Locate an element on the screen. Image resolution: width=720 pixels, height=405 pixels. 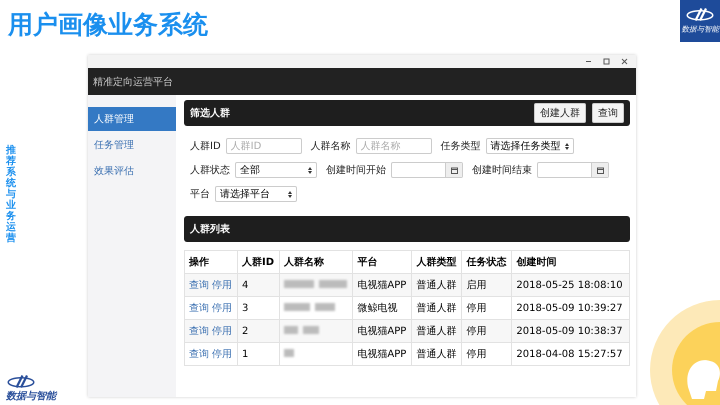
panel-title: 筛选人群 is located at coordinates (210, 113).